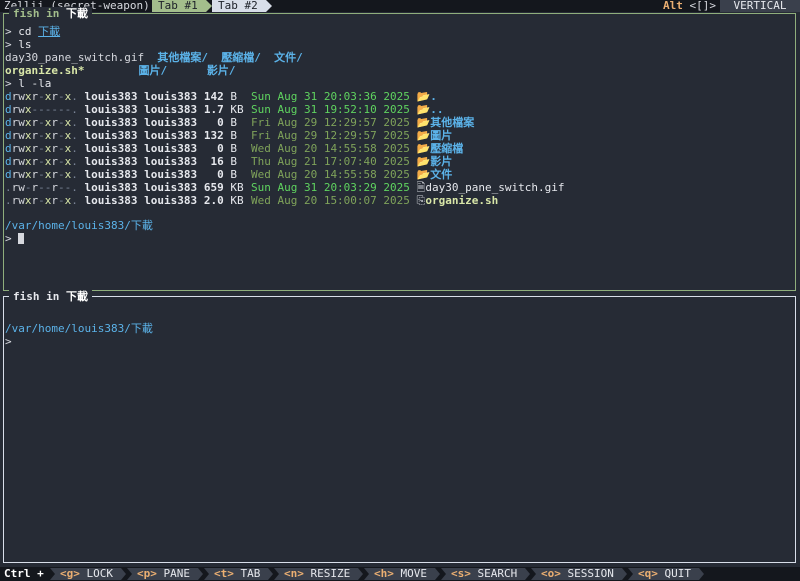  I want to click on size-value: 132, so click(213, 135).